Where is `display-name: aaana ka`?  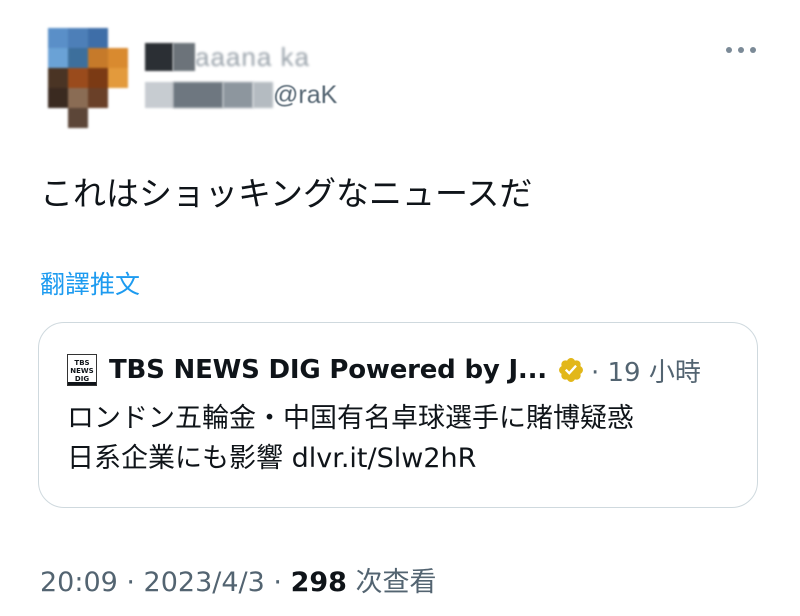
display-name: aaana ka is located at coordinates (245, 56).